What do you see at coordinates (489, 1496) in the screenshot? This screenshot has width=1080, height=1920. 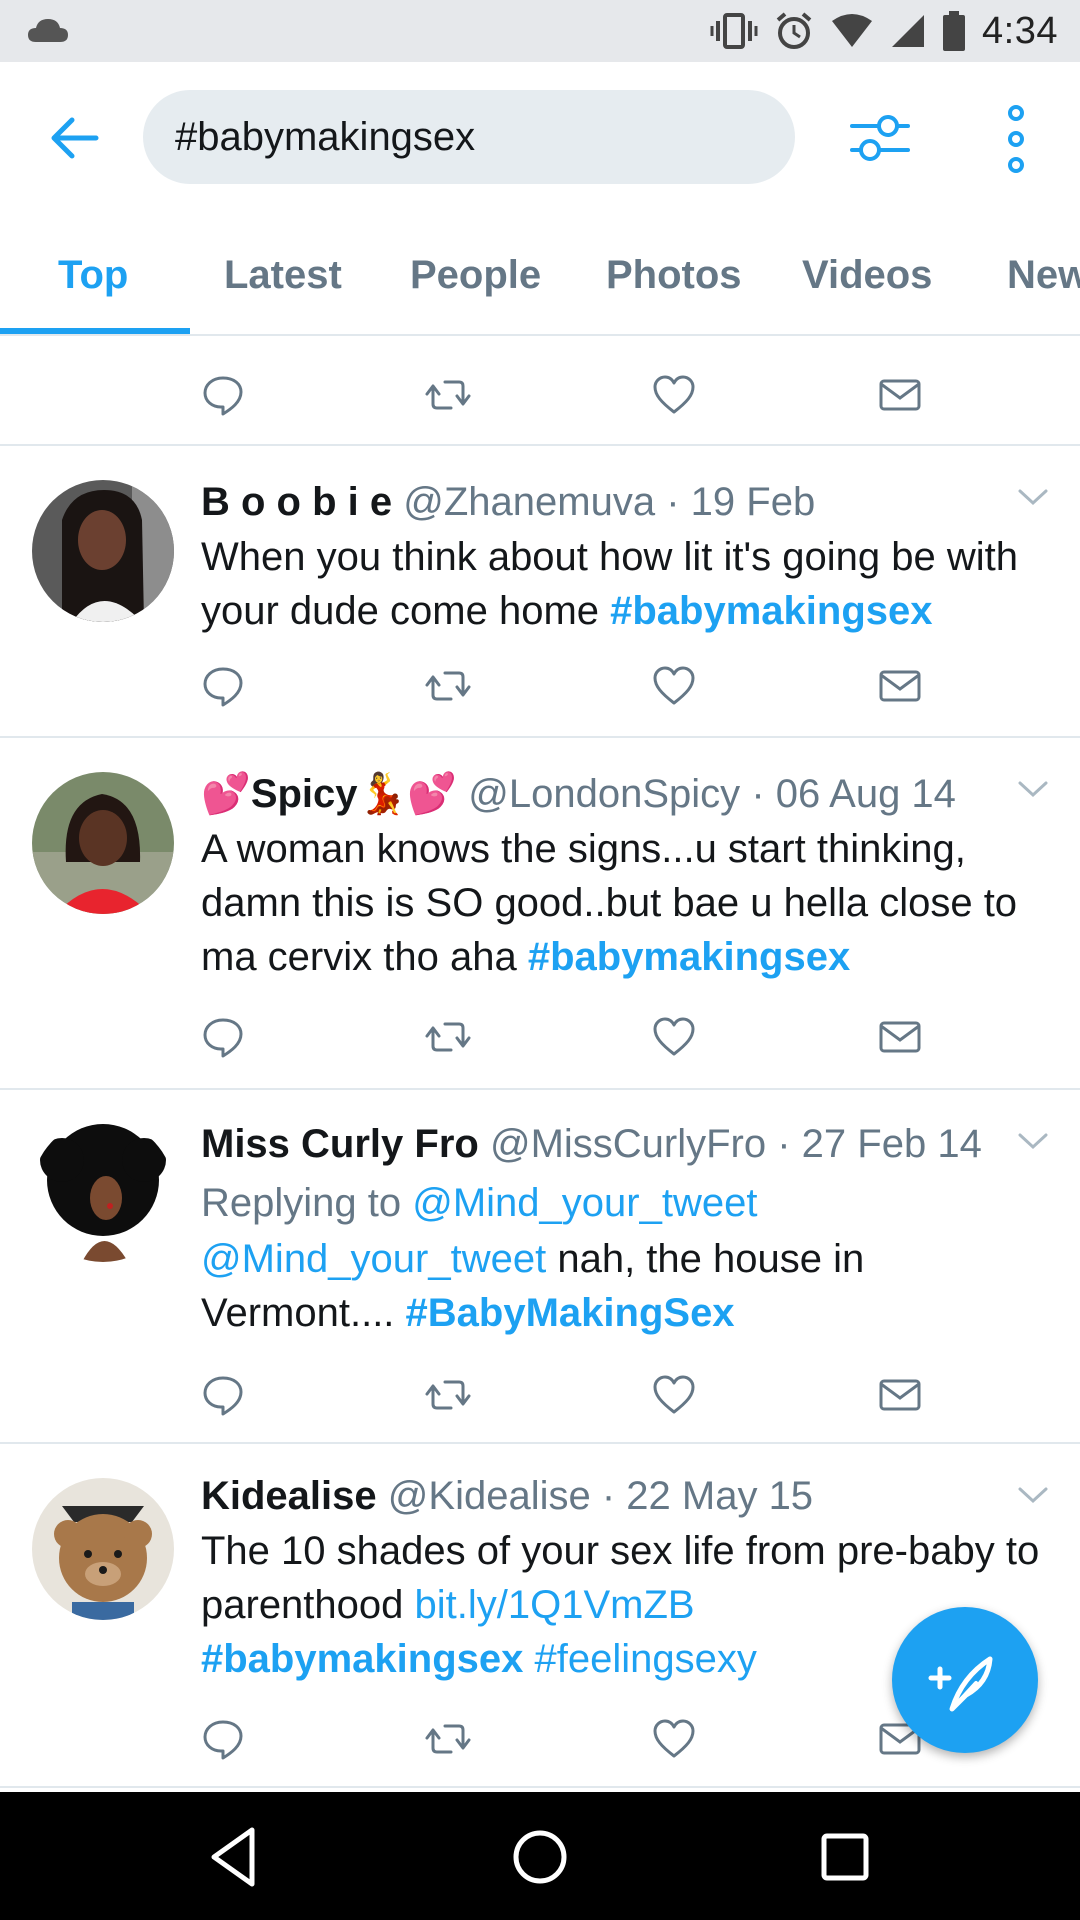 I see `user-handle: @Kidealise` at bounding box center [489, 1496].